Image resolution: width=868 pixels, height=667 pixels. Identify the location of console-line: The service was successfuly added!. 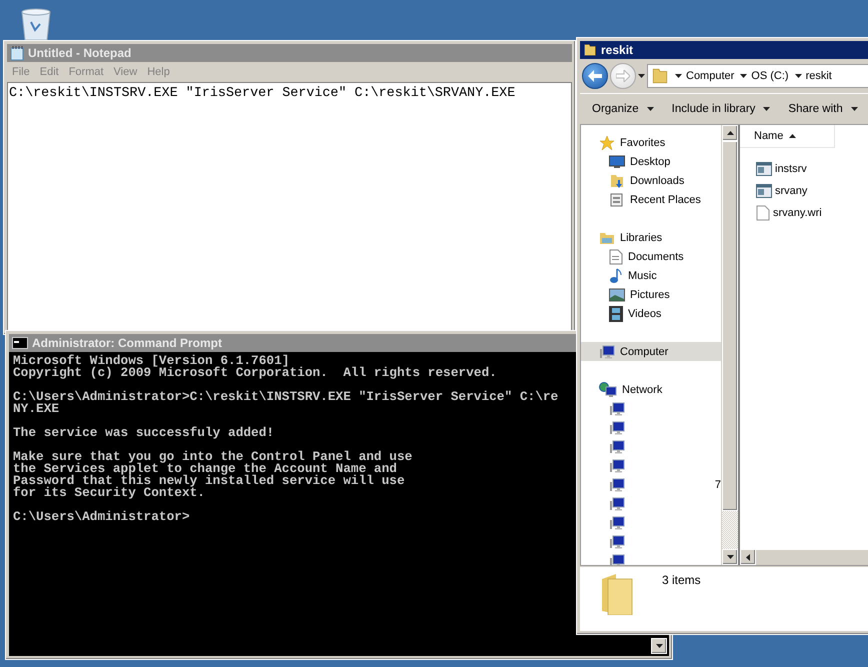
(143, 433).